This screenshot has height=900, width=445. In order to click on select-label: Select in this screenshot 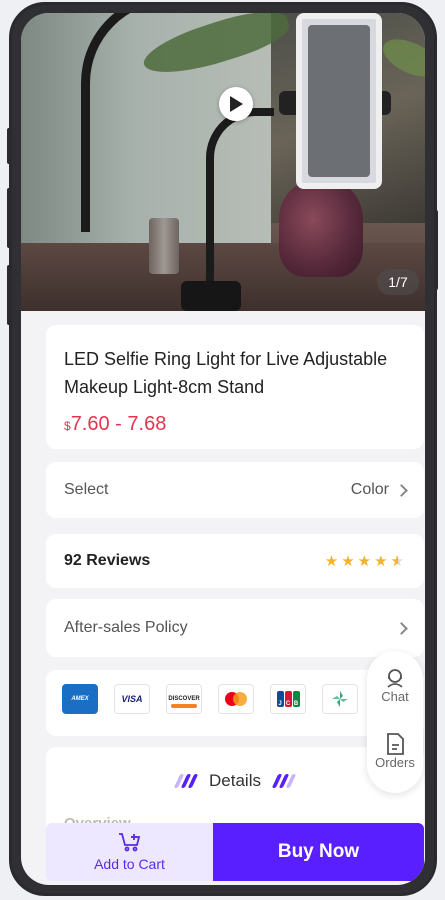, I will do `click(86, 489)`.